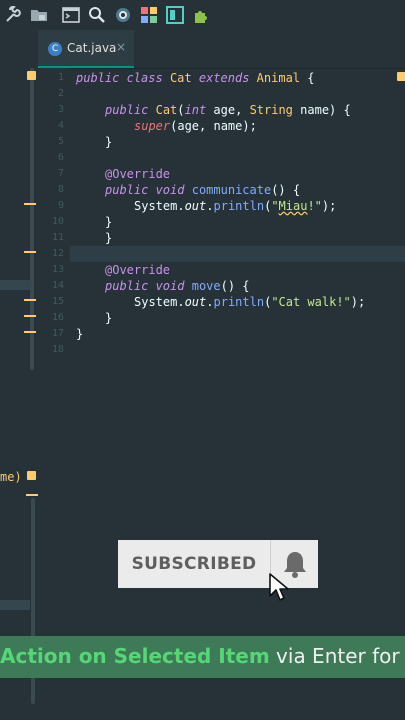 Image resolution: width=405 pixels, height=720 pixels. I want to click on tab-label: Cat.java, so click(92, 48).